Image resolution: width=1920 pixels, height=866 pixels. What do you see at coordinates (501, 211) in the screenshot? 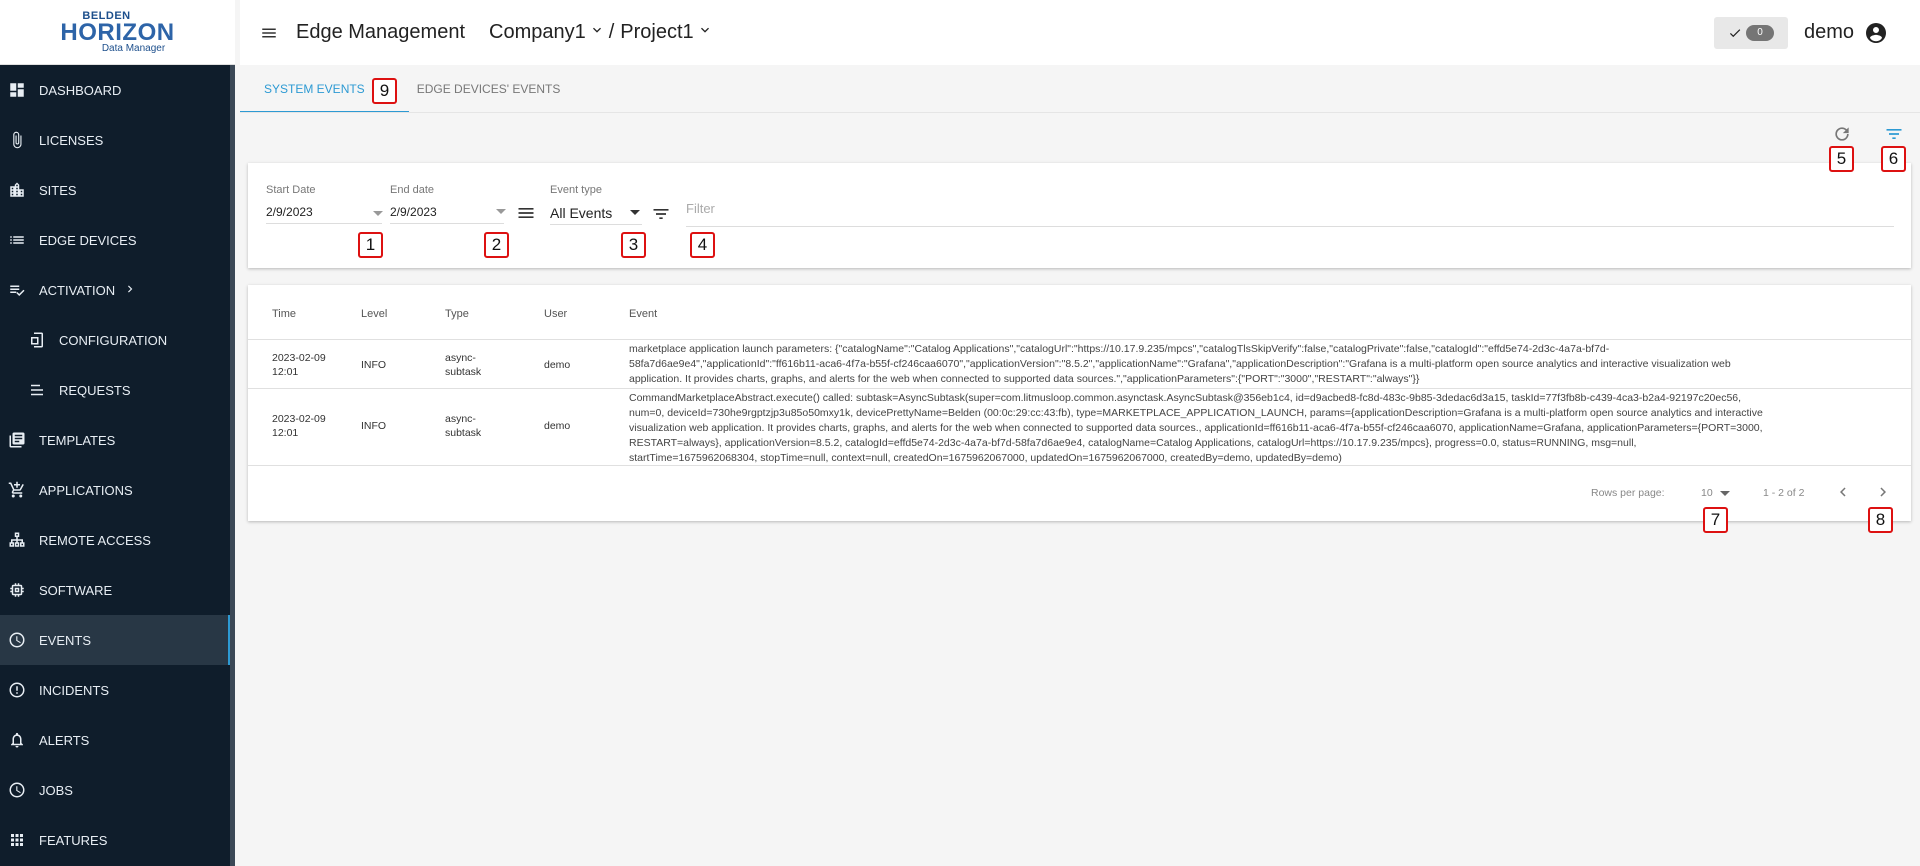
I see `end-date-dropdown-icon` at bounding box center [501, 211].